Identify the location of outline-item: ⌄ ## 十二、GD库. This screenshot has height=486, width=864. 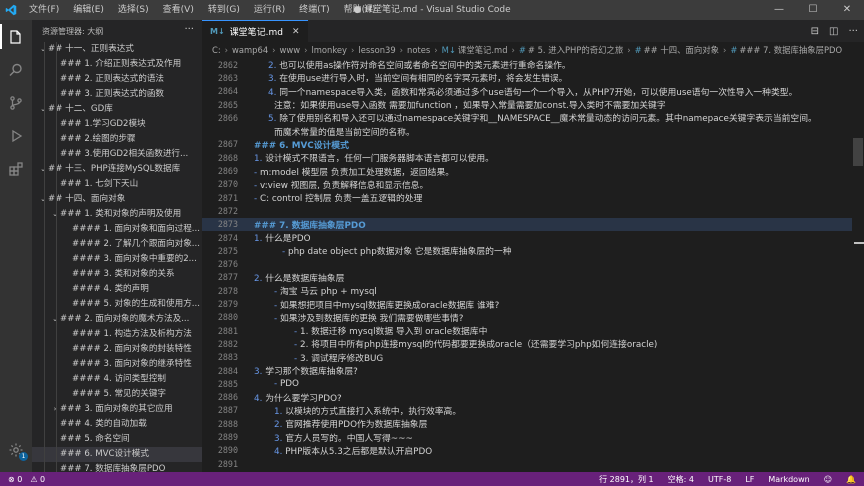
(117, 109).